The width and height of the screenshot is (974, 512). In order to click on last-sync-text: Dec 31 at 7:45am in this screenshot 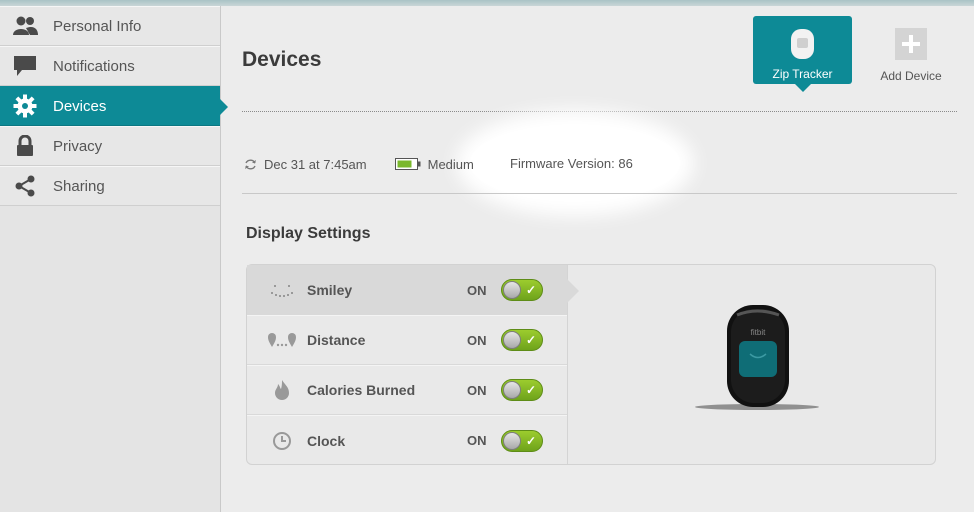, I will do `click(315, 164)`.